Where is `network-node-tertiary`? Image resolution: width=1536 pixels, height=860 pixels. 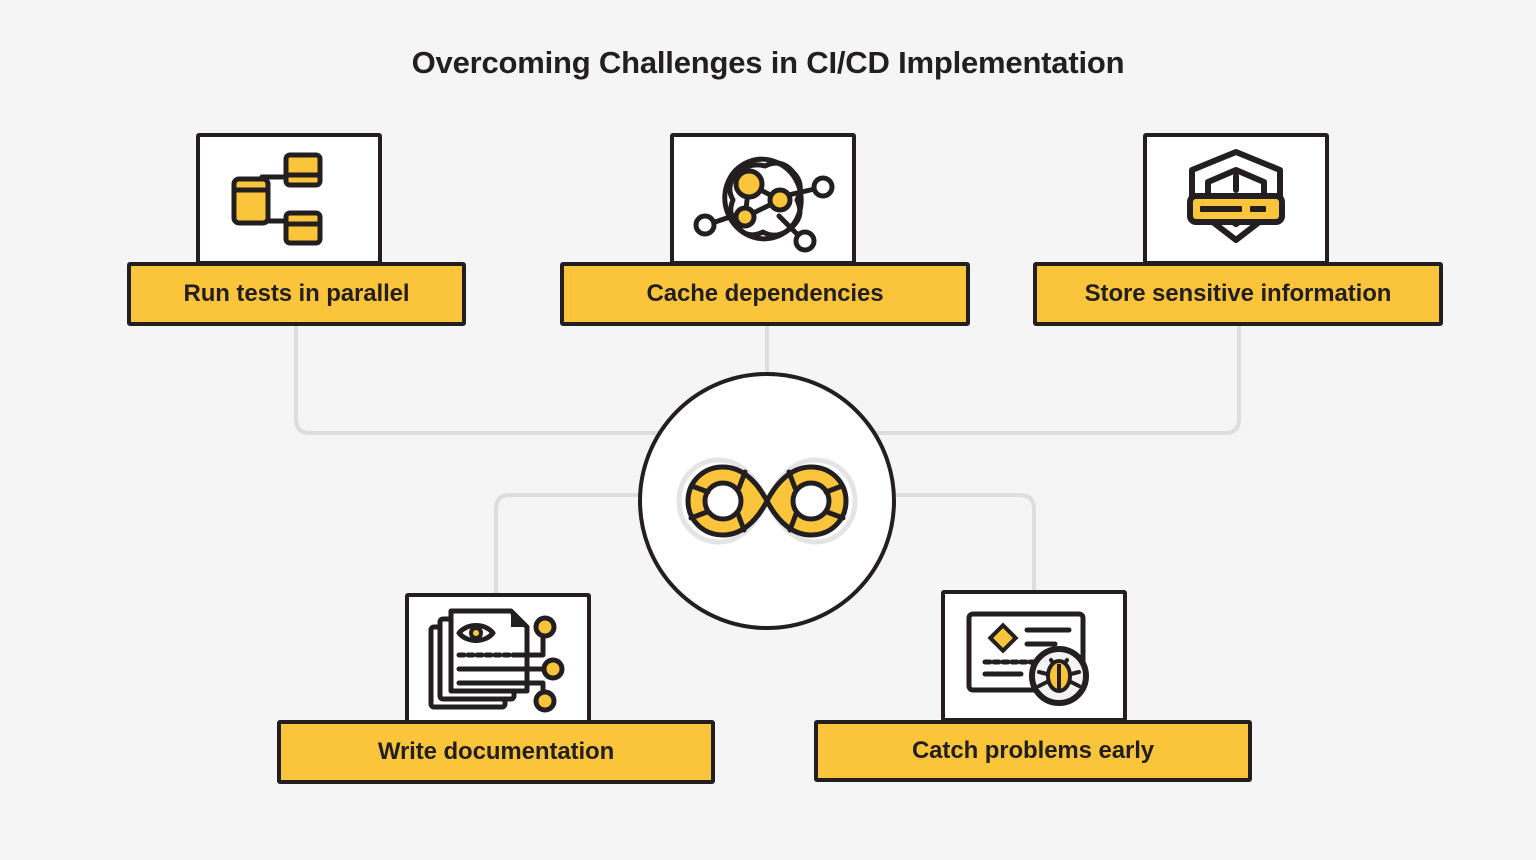 network-node-tertiary is located at coordinates (745, 217).